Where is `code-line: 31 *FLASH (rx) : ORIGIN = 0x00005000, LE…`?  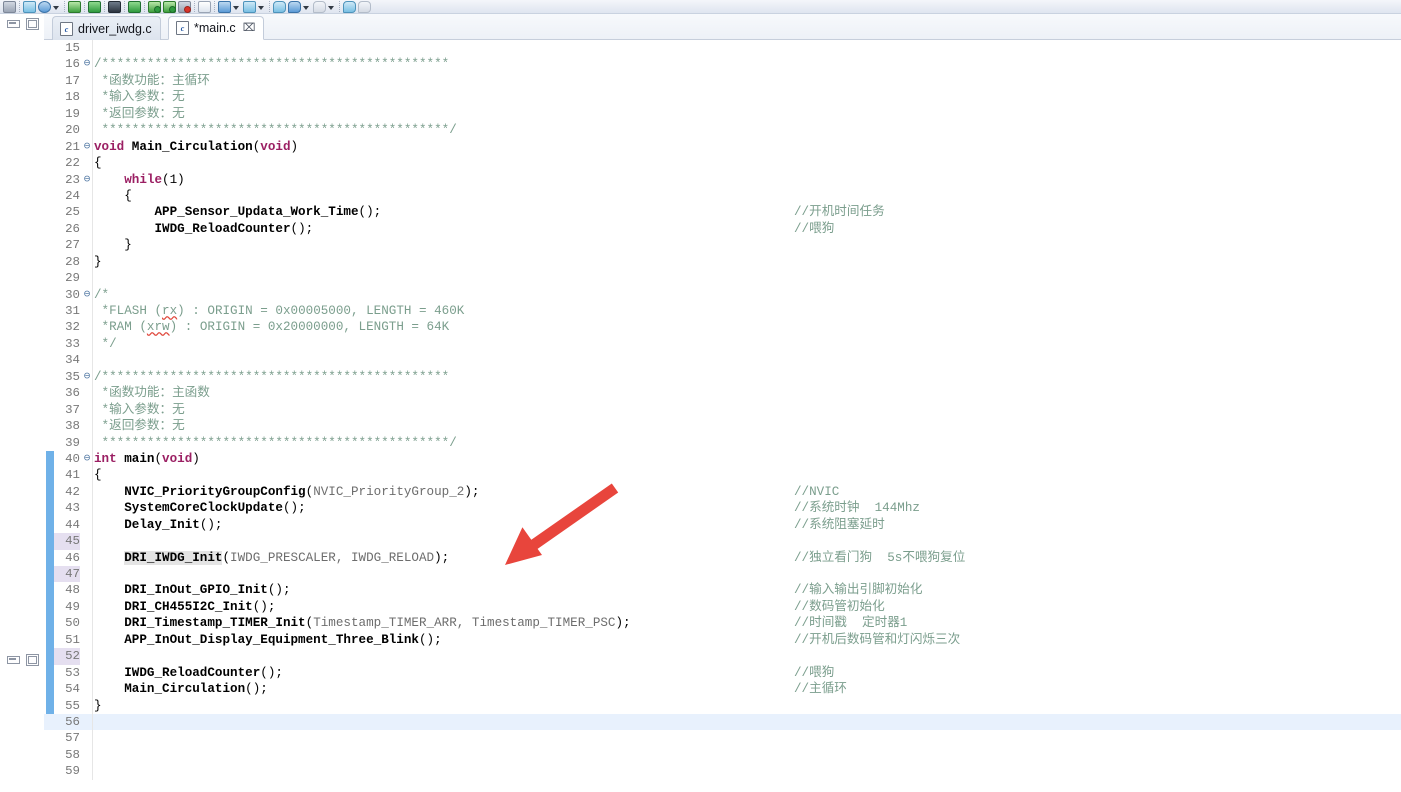 code-line: 31 *FLASH (rx) : ORIGIN = 0x00005000, LE… is located at coordinates (722, 311).